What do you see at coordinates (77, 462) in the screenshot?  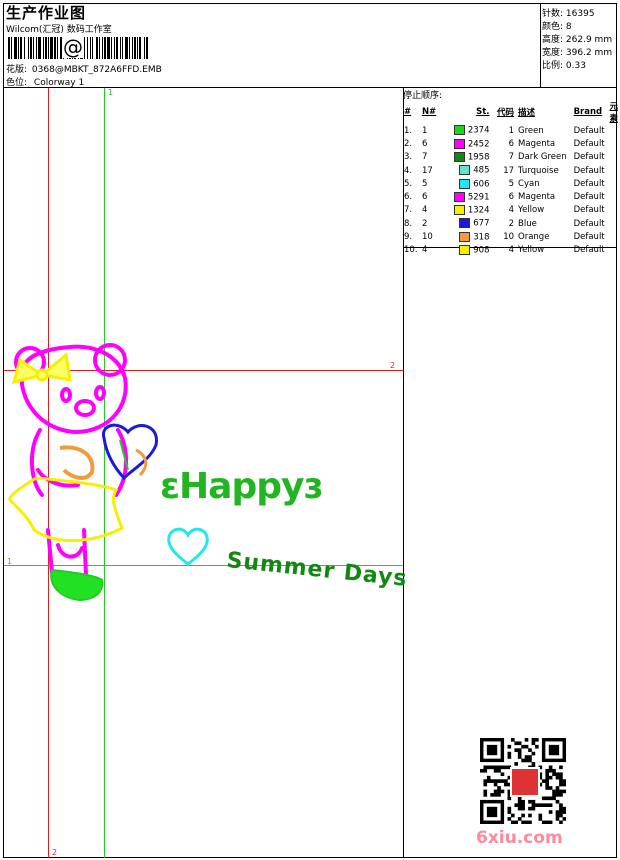 I see `bear-arm` at bounding box center [77, 462].